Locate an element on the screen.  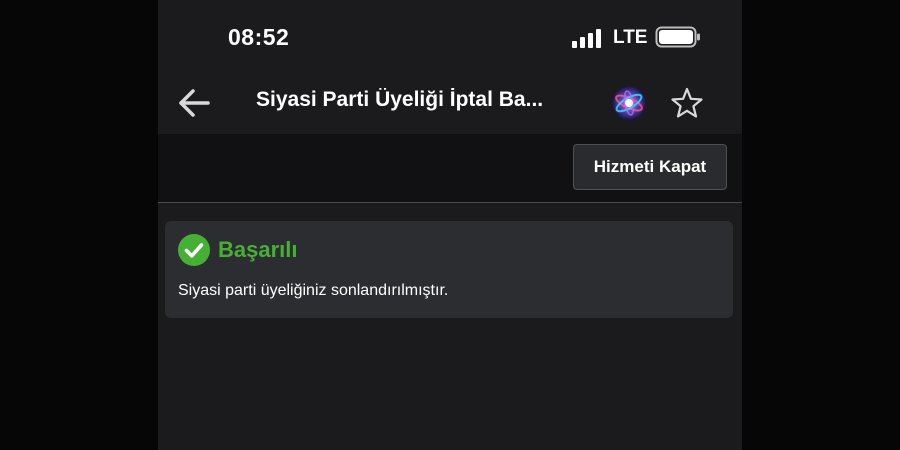
signal-bars-icon is located at coordinates (586, 38).